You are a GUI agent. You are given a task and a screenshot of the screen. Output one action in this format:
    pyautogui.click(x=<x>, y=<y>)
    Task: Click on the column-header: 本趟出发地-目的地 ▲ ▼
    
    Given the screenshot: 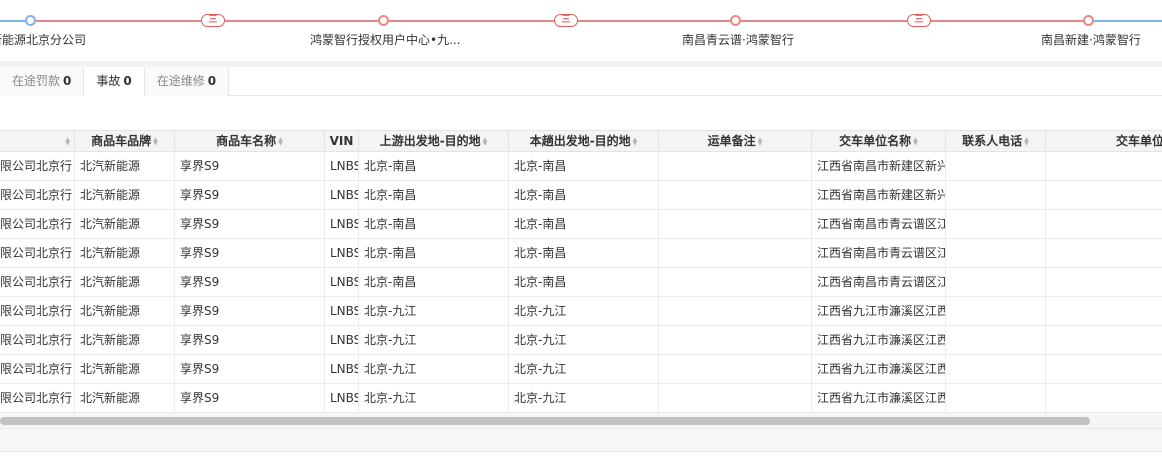 What is the action you would take?
    pyautogui.click(x=584, y=141)
    